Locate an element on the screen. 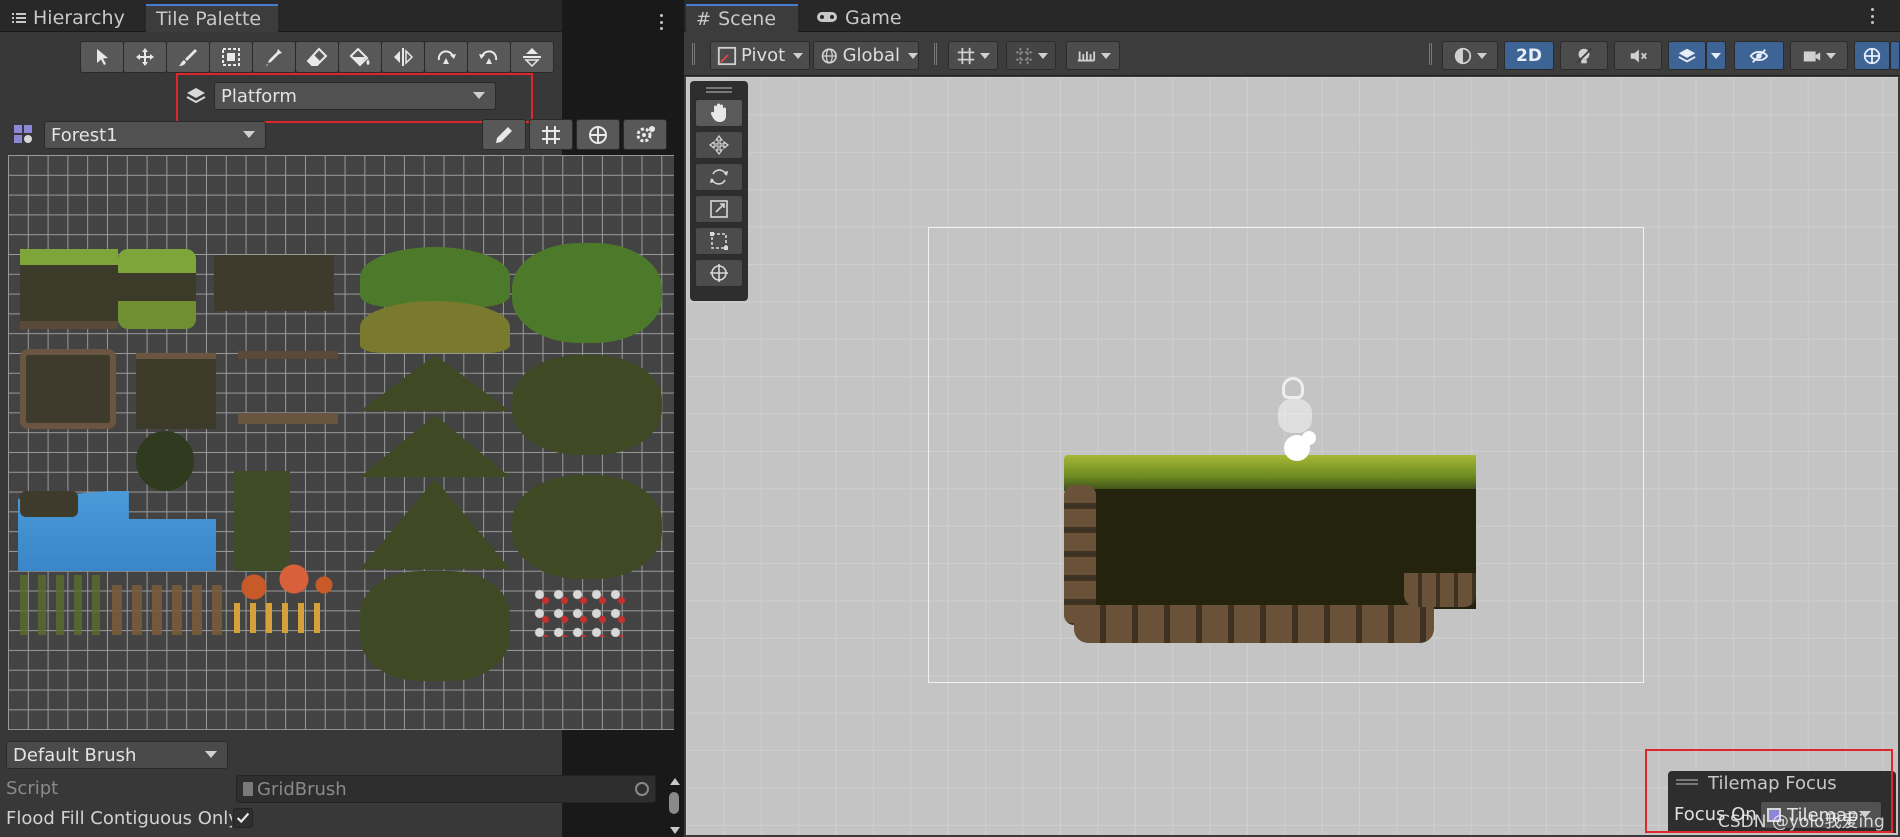  gizmos-toggle is located at coordinates (1872, 55).